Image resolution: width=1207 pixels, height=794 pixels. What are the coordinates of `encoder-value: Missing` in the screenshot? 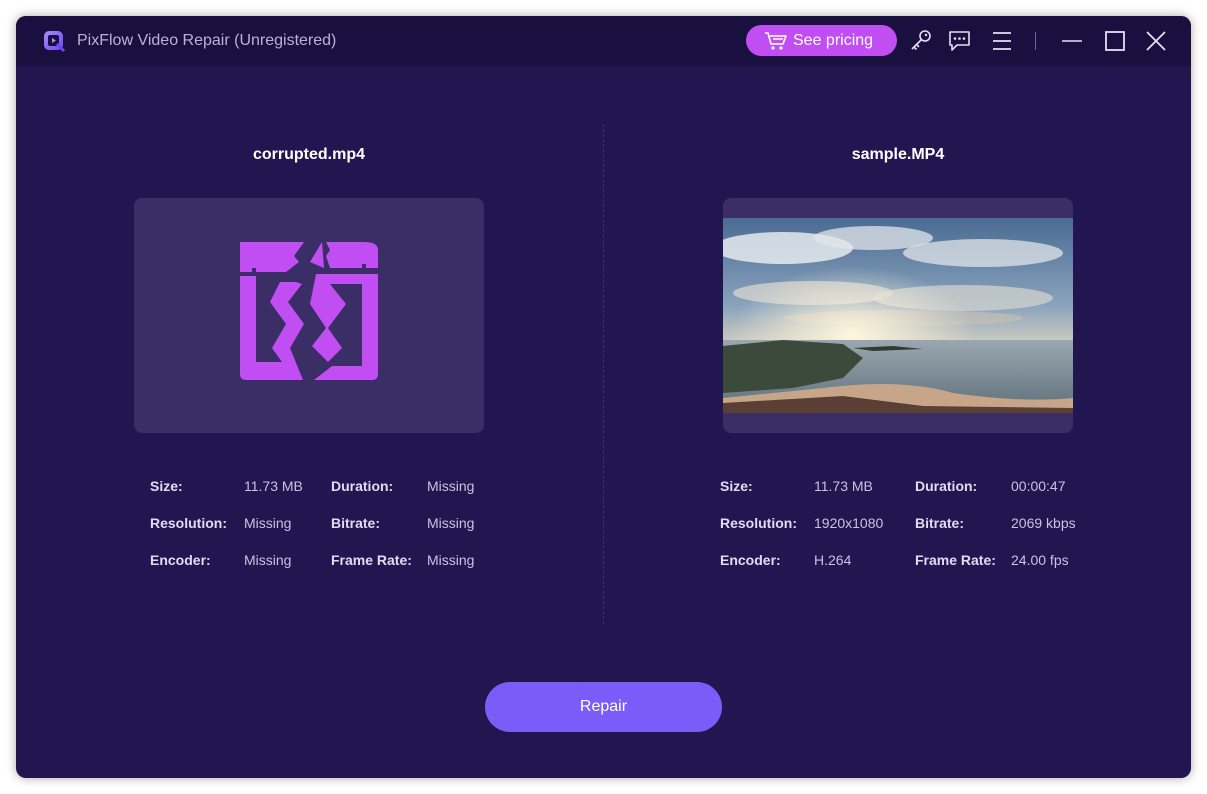 It's located at (268, 560).